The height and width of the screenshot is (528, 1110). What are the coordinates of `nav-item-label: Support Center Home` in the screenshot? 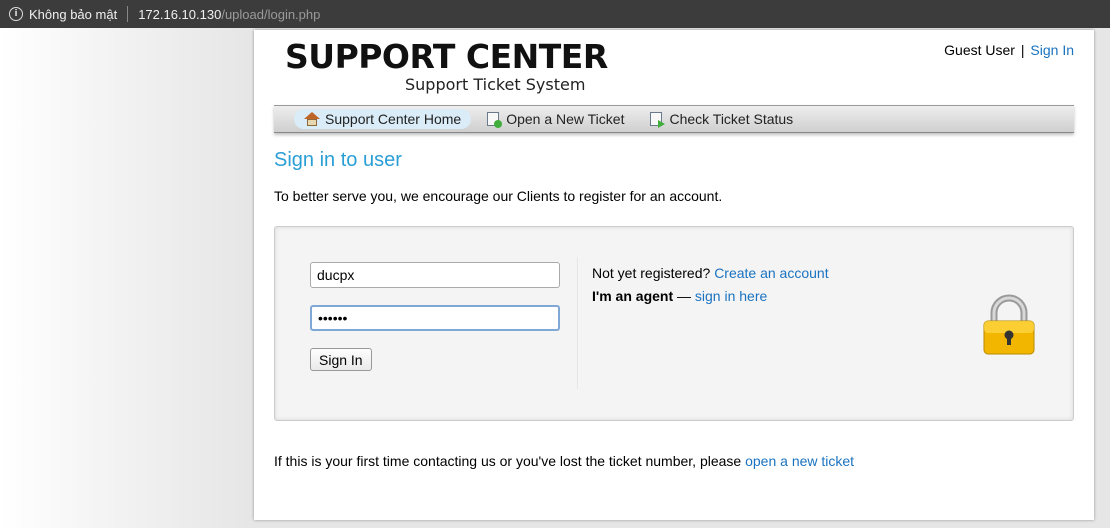 It's located at (393, 119).